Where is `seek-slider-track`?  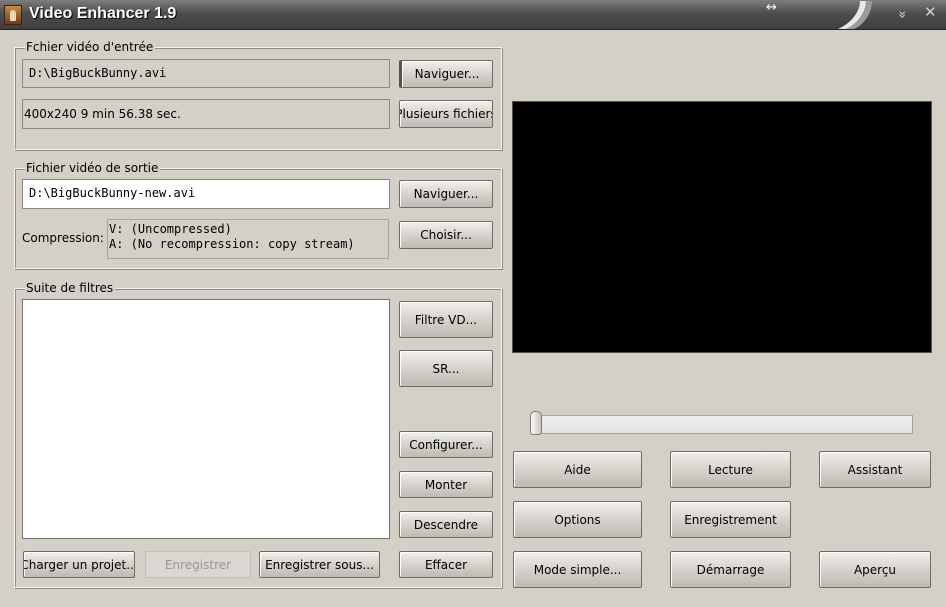
seek-slider-track is located at coordinates (724, 424).